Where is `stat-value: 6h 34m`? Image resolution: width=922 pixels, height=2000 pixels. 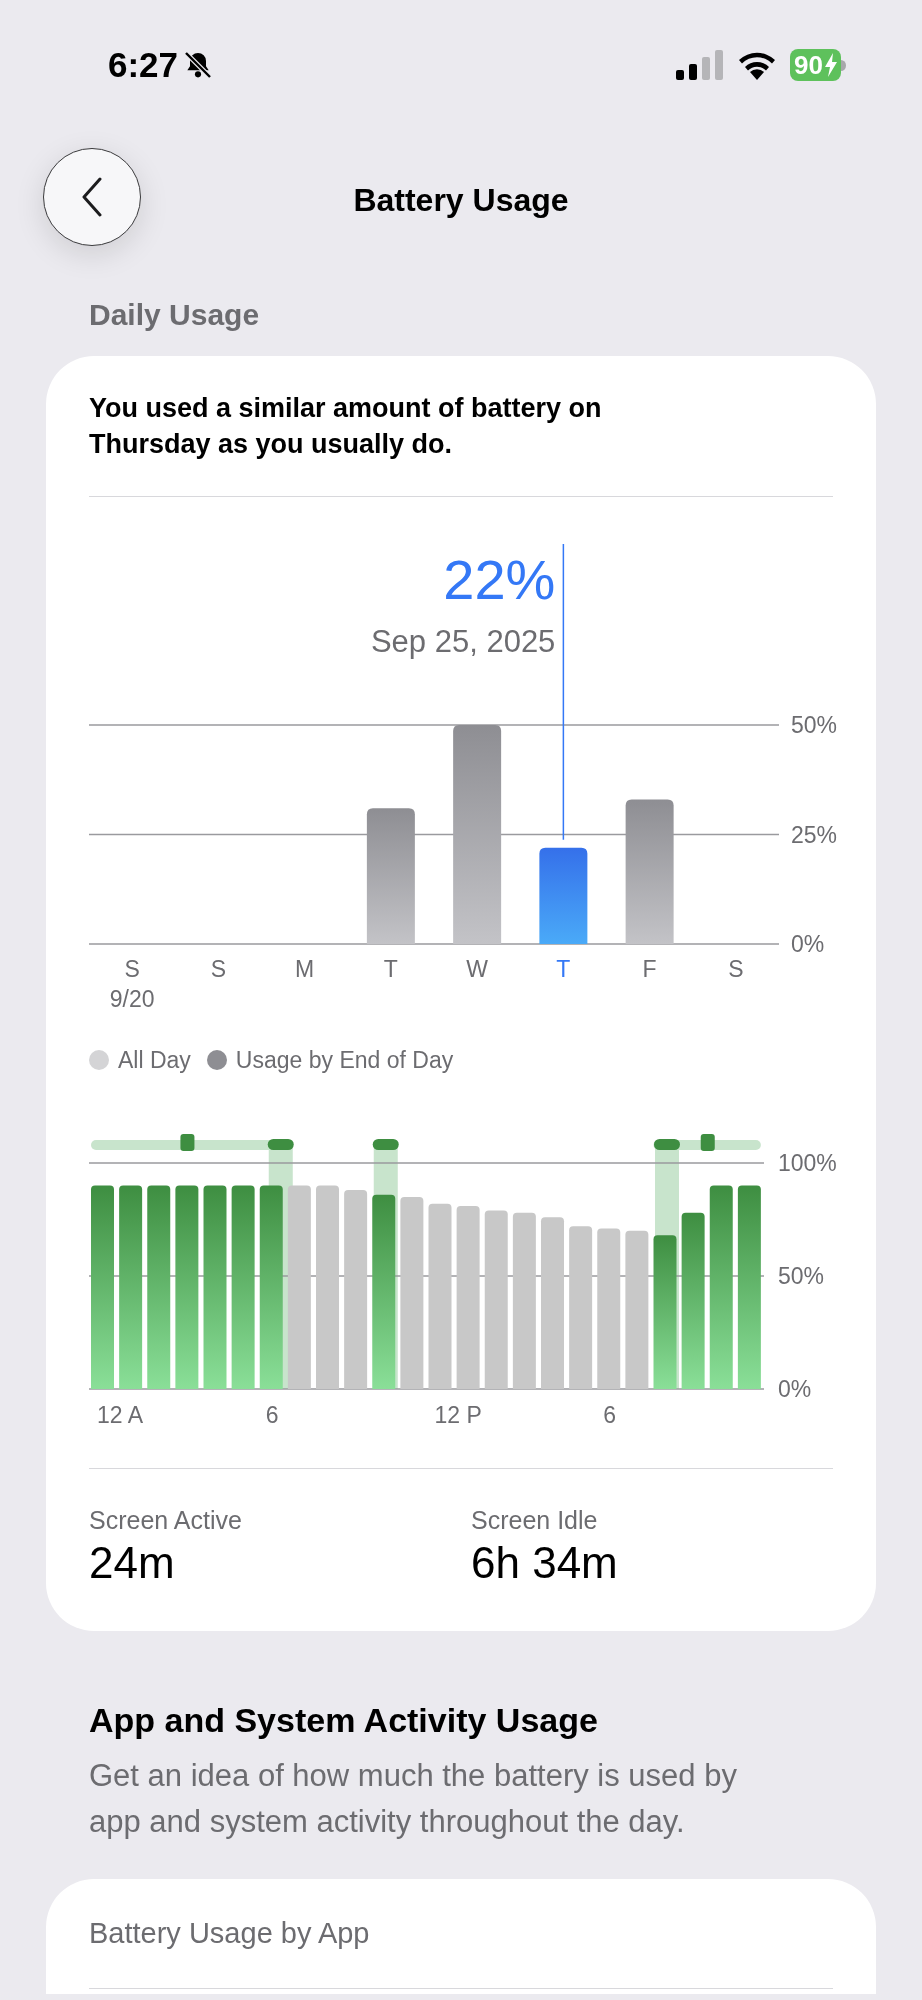 stat-value: 6h 34m is located at coordinates (545, 1562).